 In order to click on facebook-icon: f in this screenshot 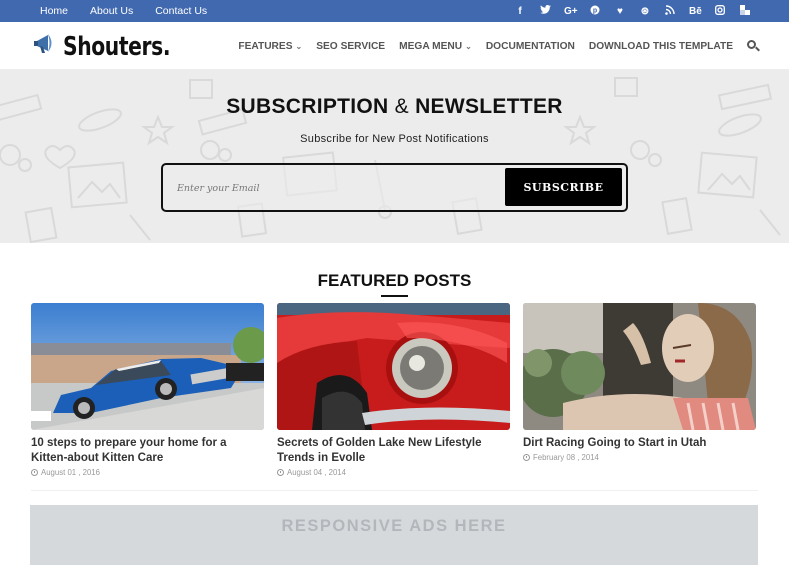, I will do `click(520, 11)`.